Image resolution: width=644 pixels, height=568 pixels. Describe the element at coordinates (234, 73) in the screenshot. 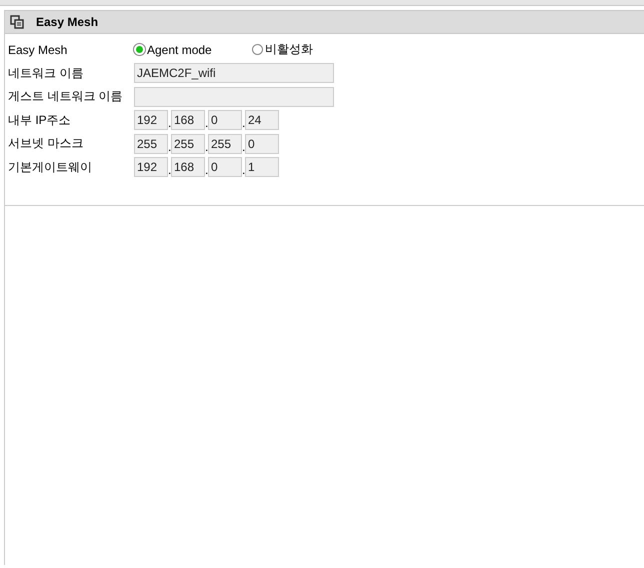

I see `input-field: JAEMC2F_wifi` at that location.